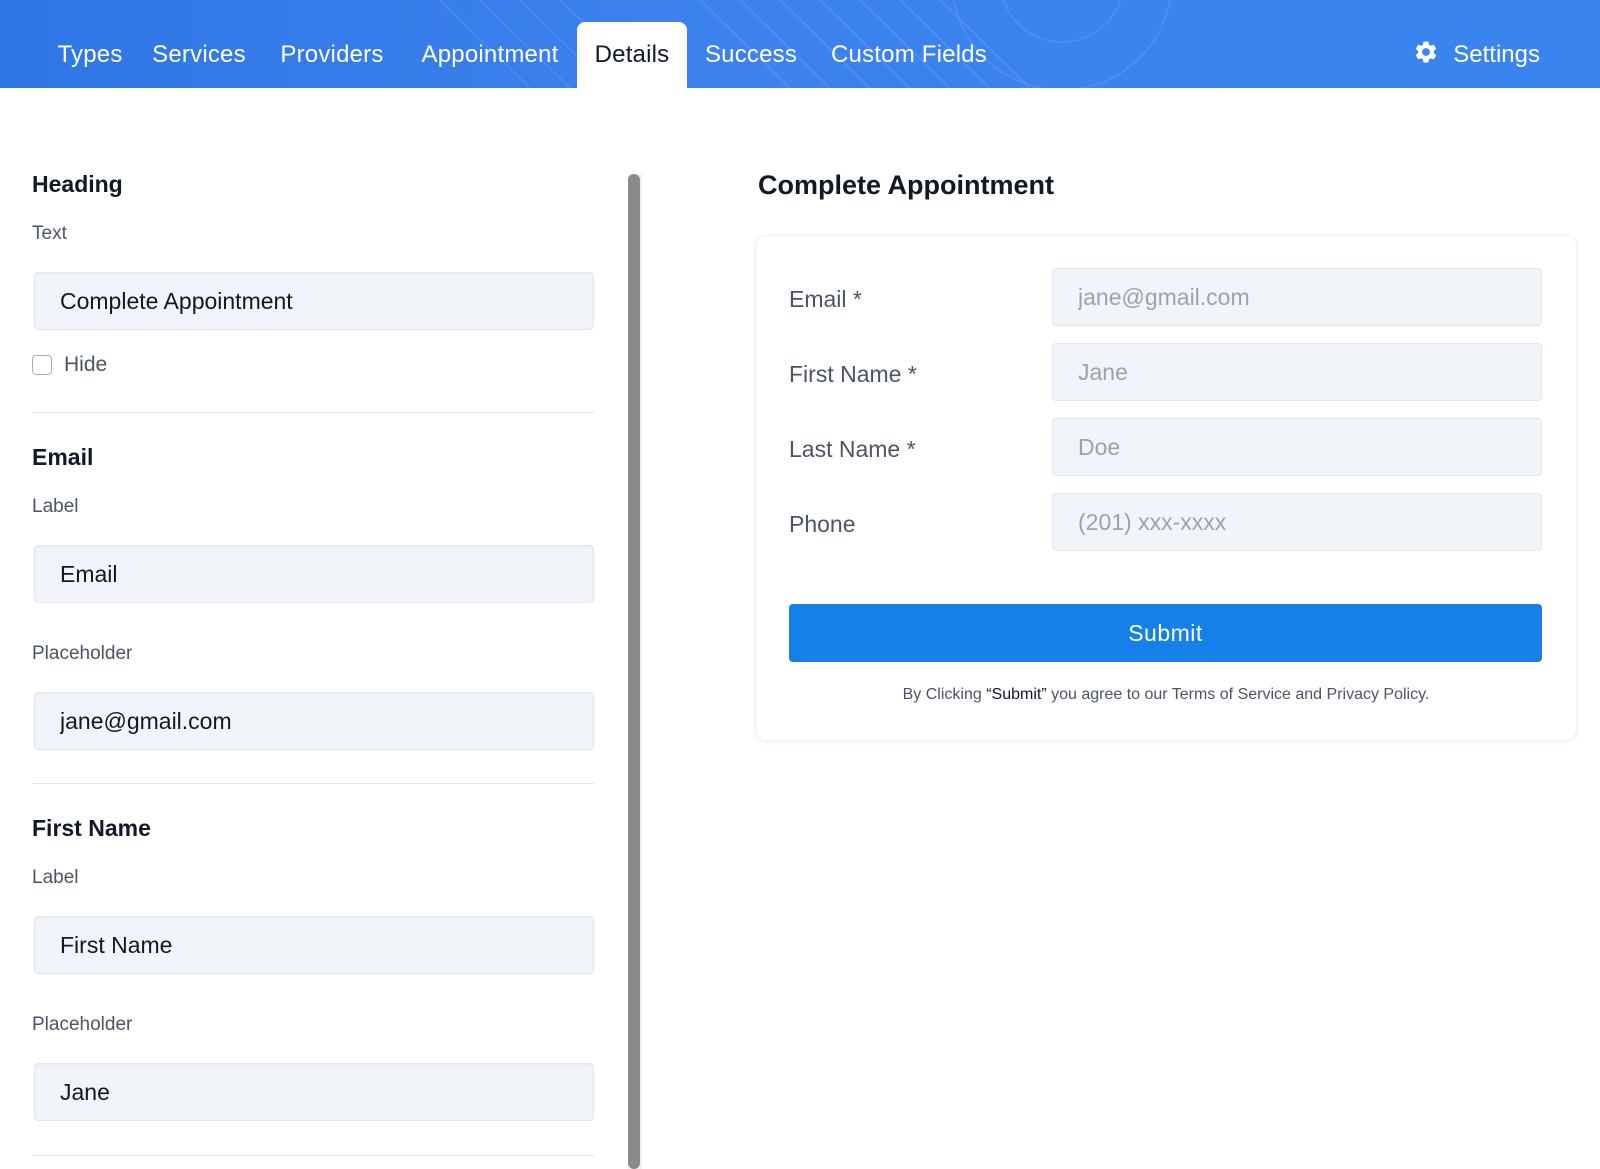 This screenshot has height=1169, width=1600. I want to click on tab-appointment: Appointment, so click(490, 55).